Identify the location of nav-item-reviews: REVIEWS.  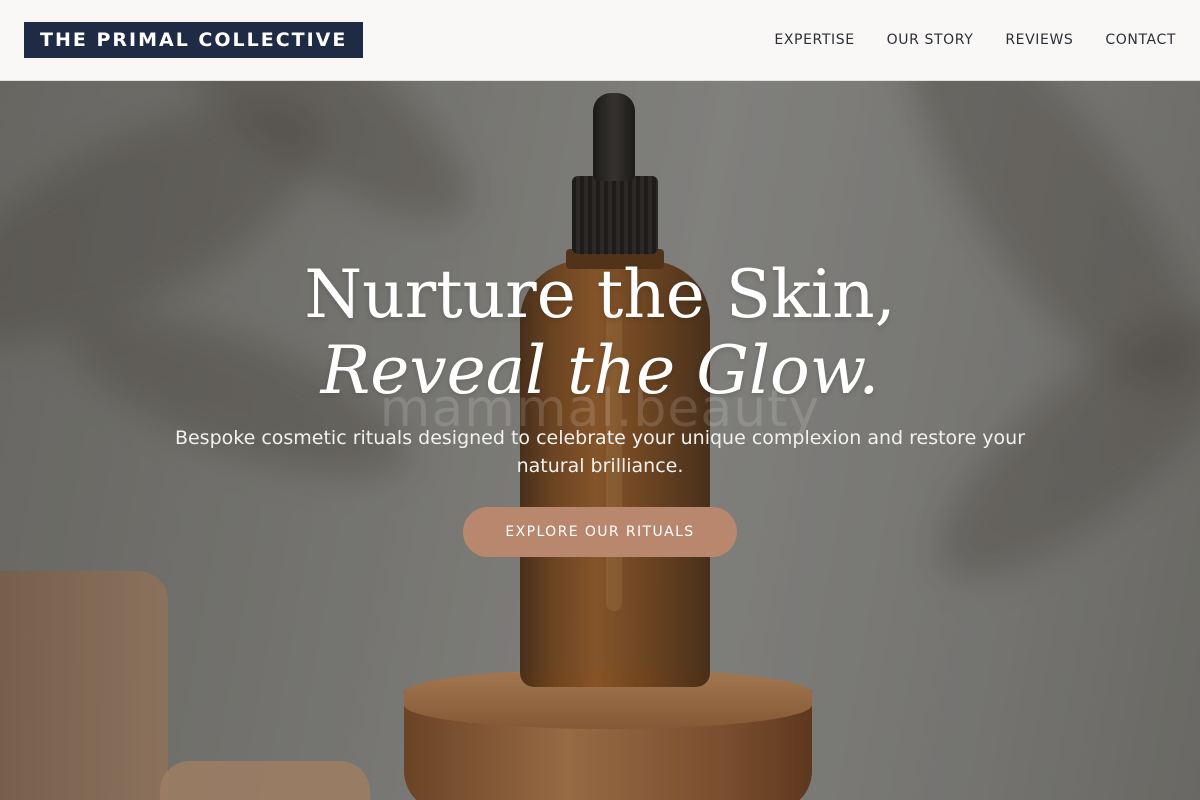
(1039, 40).